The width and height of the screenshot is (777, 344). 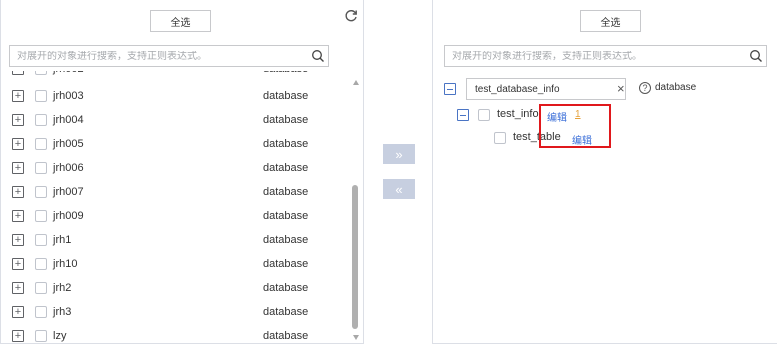 I want to click on database-type: database, so click(x=676, y=87).